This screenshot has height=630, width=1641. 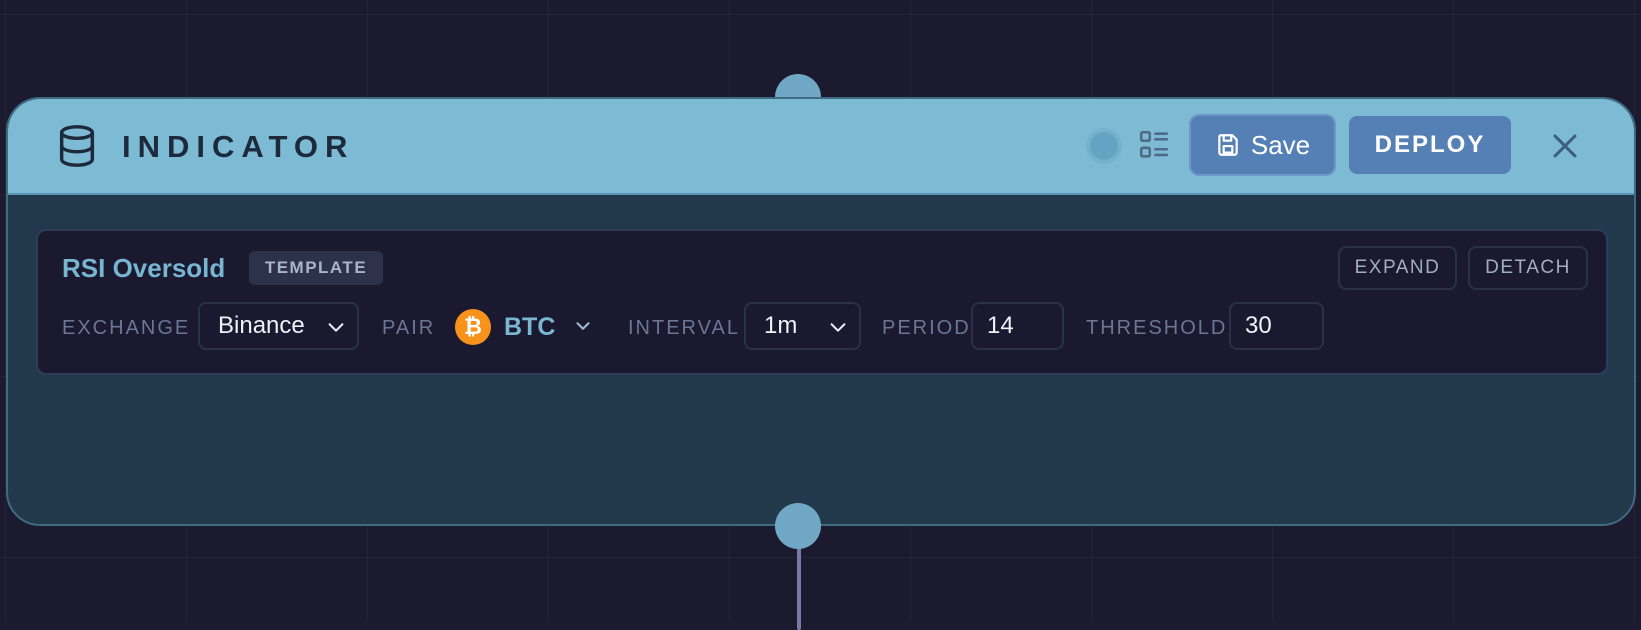 I want to click on list-details-icon, so click(x=1154, y=145).